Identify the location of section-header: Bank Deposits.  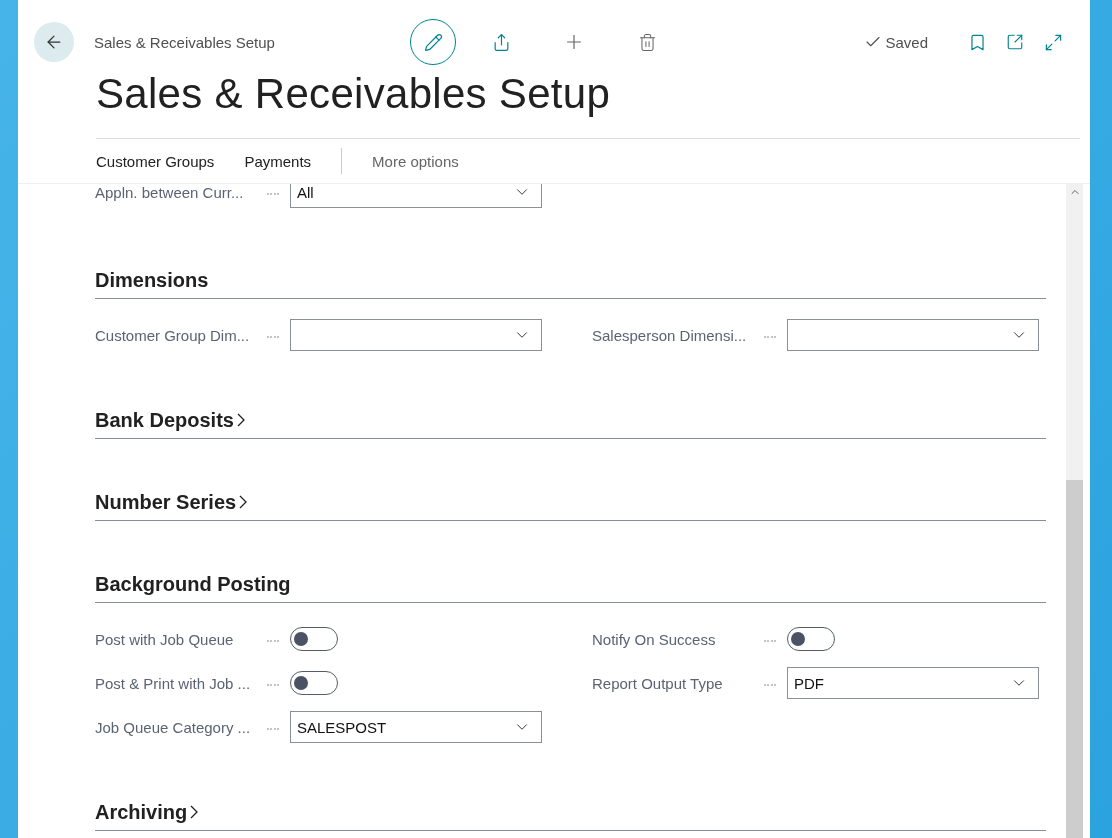
(170, 420).